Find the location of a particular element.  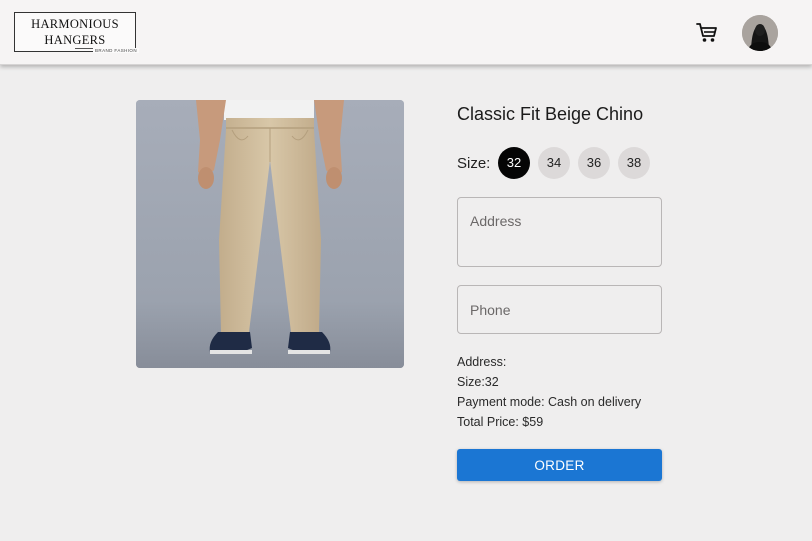

address-input is located at coordinates (559, 232).